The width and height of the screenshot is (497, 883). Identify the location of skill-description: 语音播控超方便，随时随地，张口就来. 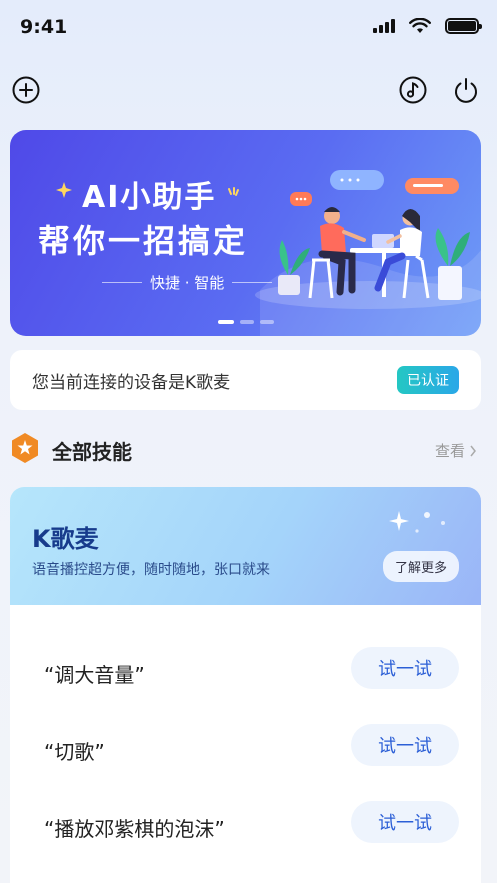
(151, 570).